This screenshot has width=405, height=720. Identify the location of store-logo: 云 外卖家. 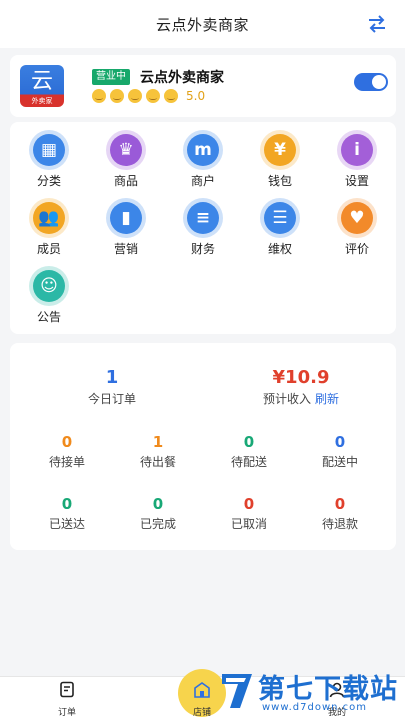
(42, 86).